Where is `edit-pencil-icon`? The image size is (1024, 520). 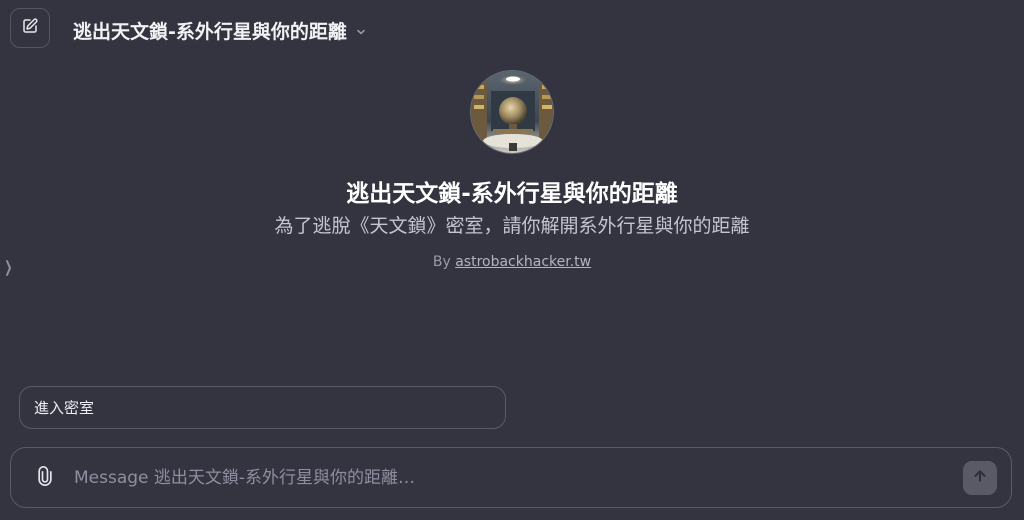 edit-pencil-icon is located at coordinates (30, 28).